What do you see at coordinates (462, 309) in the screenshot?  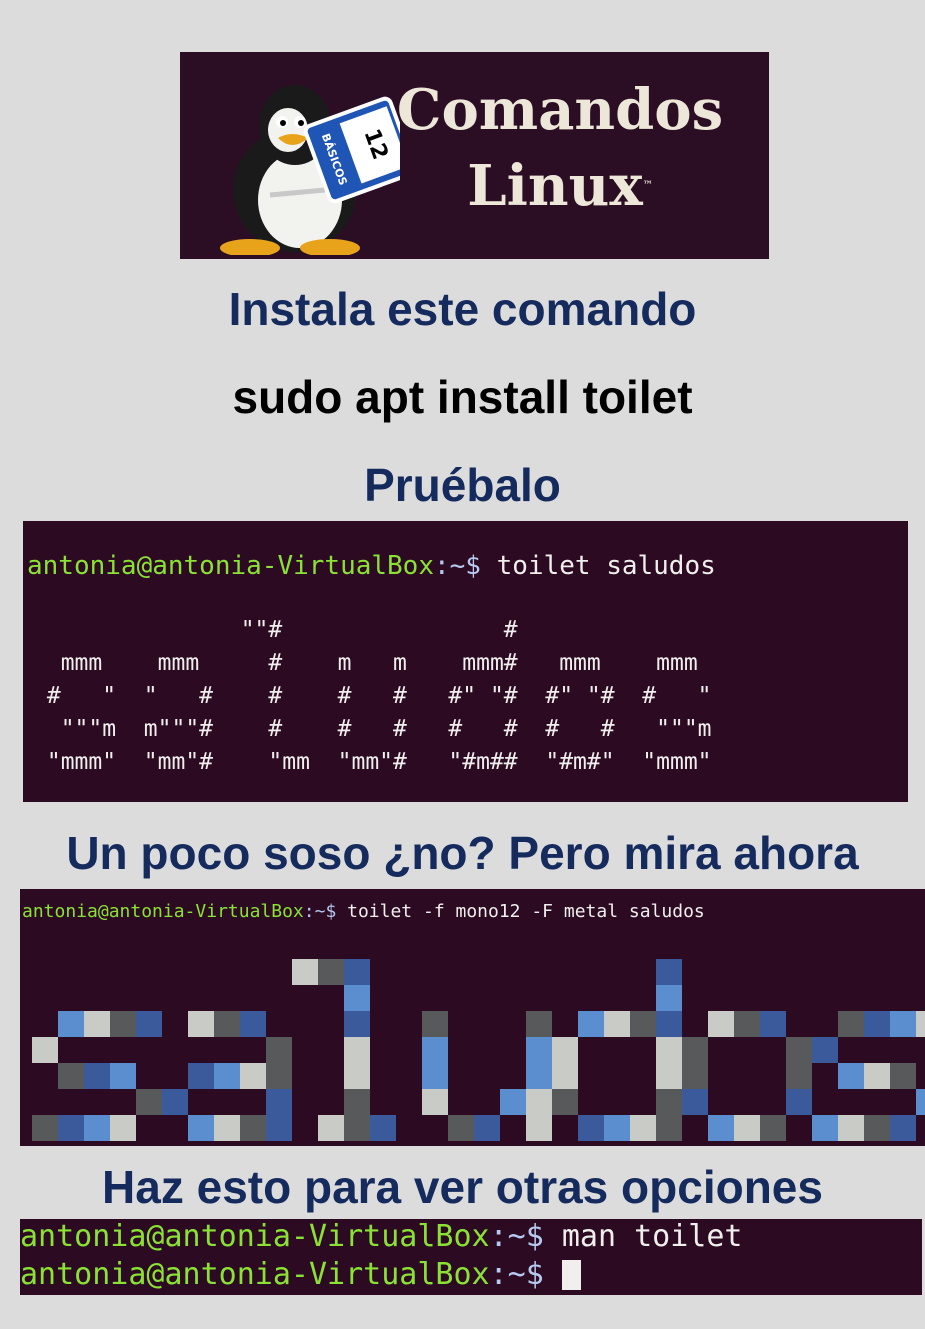 I see `heading-install: Instala este comando` at bounding box center [462, 309].